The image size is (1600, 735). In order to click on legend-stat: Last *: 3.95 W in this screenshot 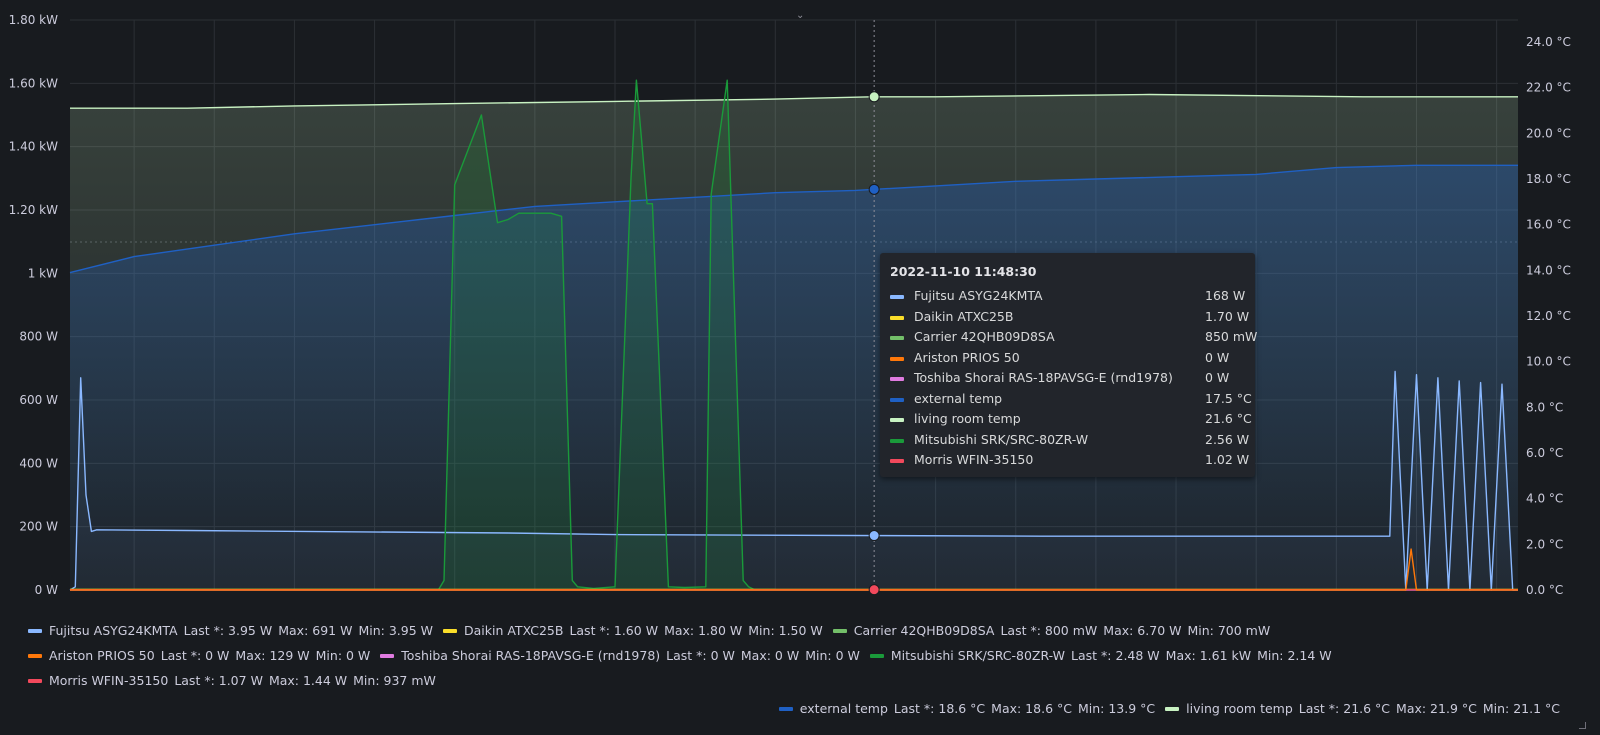, I will do `click(228, 630)`.